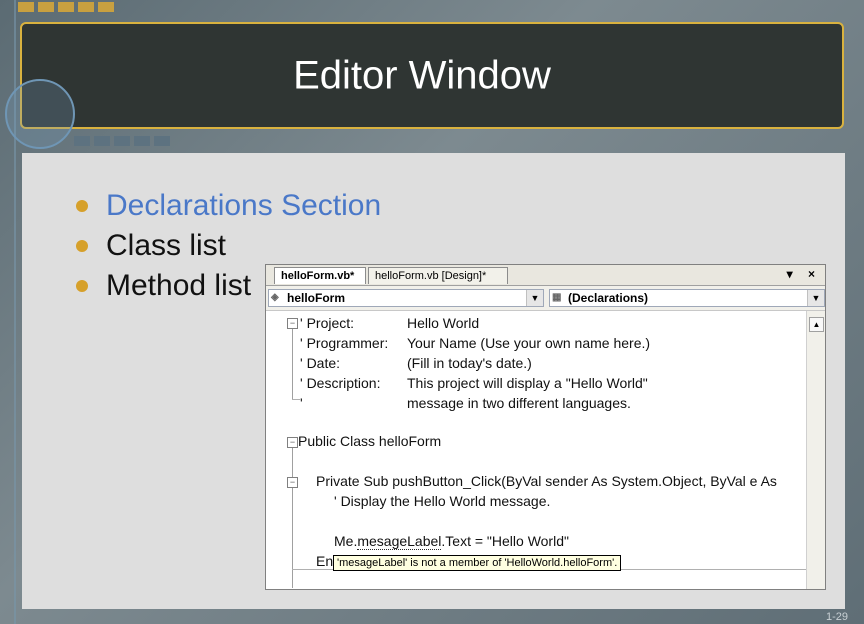 Image resolution: width=864 pixels, height=624 pixels. What do you see at coordinates (557, 297) in the screenshot?
I see `method-icon: ▦` at bounding box center [557, 297].